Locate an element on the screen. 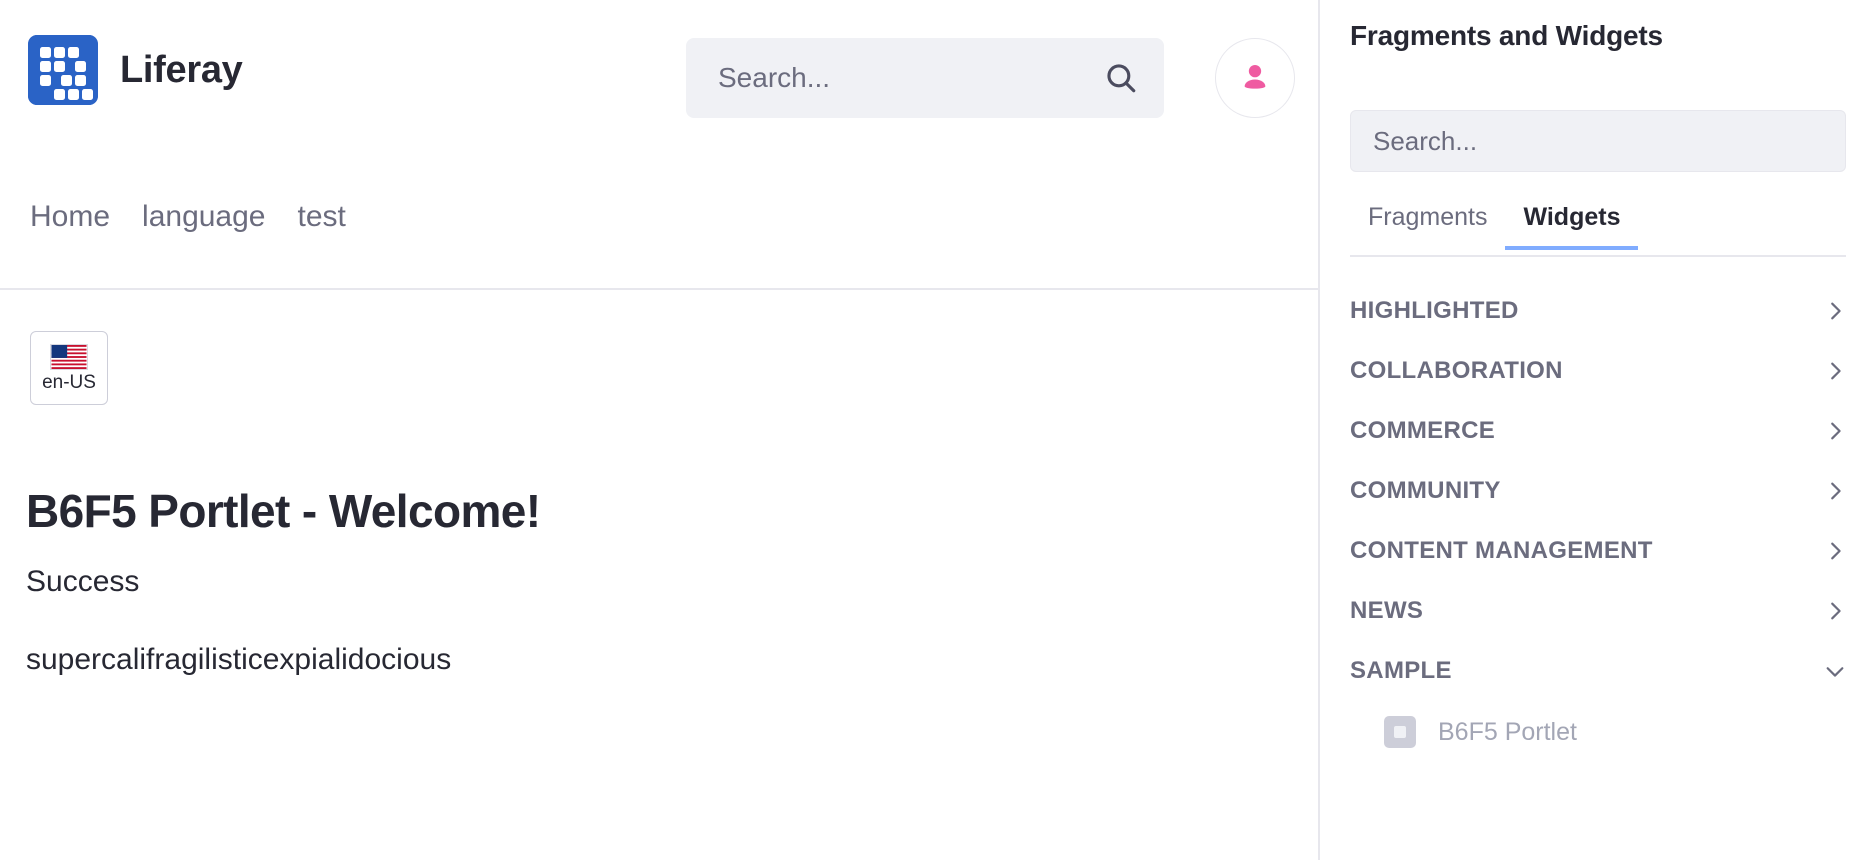  sidebar-search-box is located at coordinates (1598, 141).